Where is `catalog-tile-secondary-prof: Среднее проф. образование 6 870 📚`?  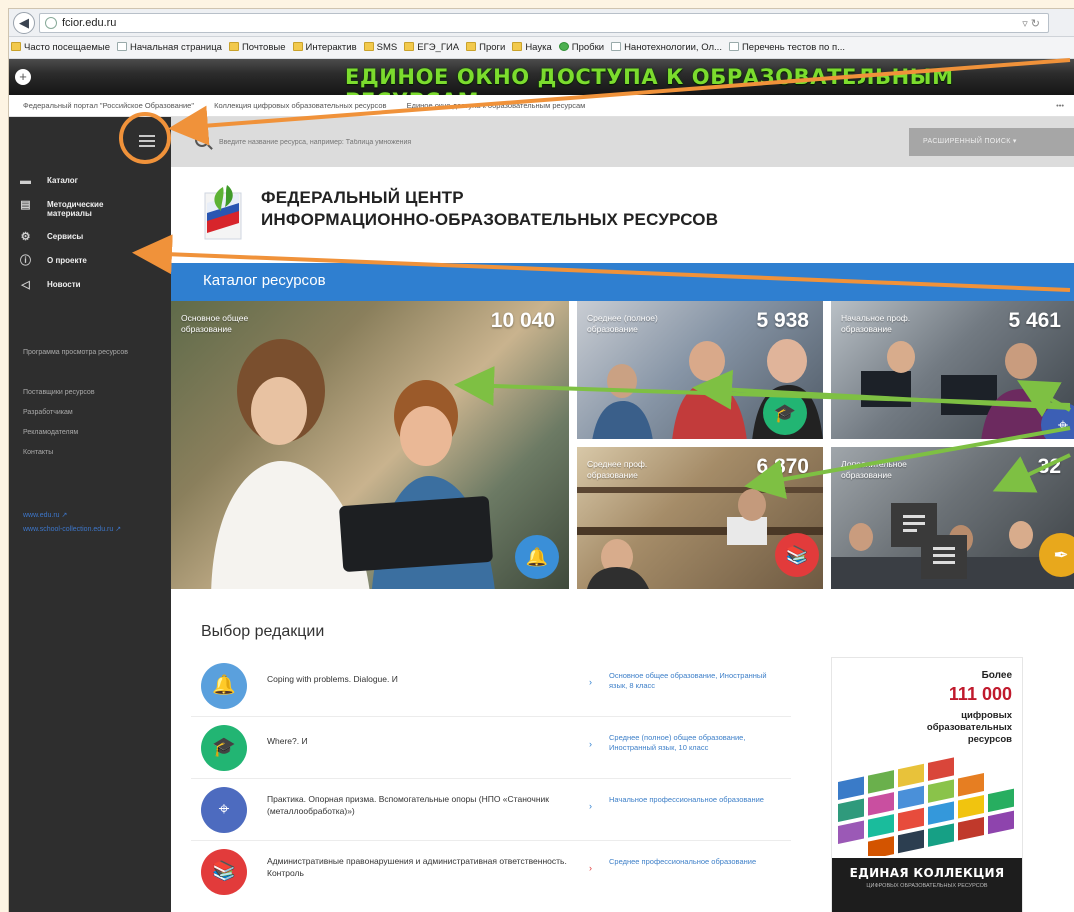 catalog-tile-secondary-prof: Среднее проф. образование 6 870 📚 is located at coordinates (700, 518).